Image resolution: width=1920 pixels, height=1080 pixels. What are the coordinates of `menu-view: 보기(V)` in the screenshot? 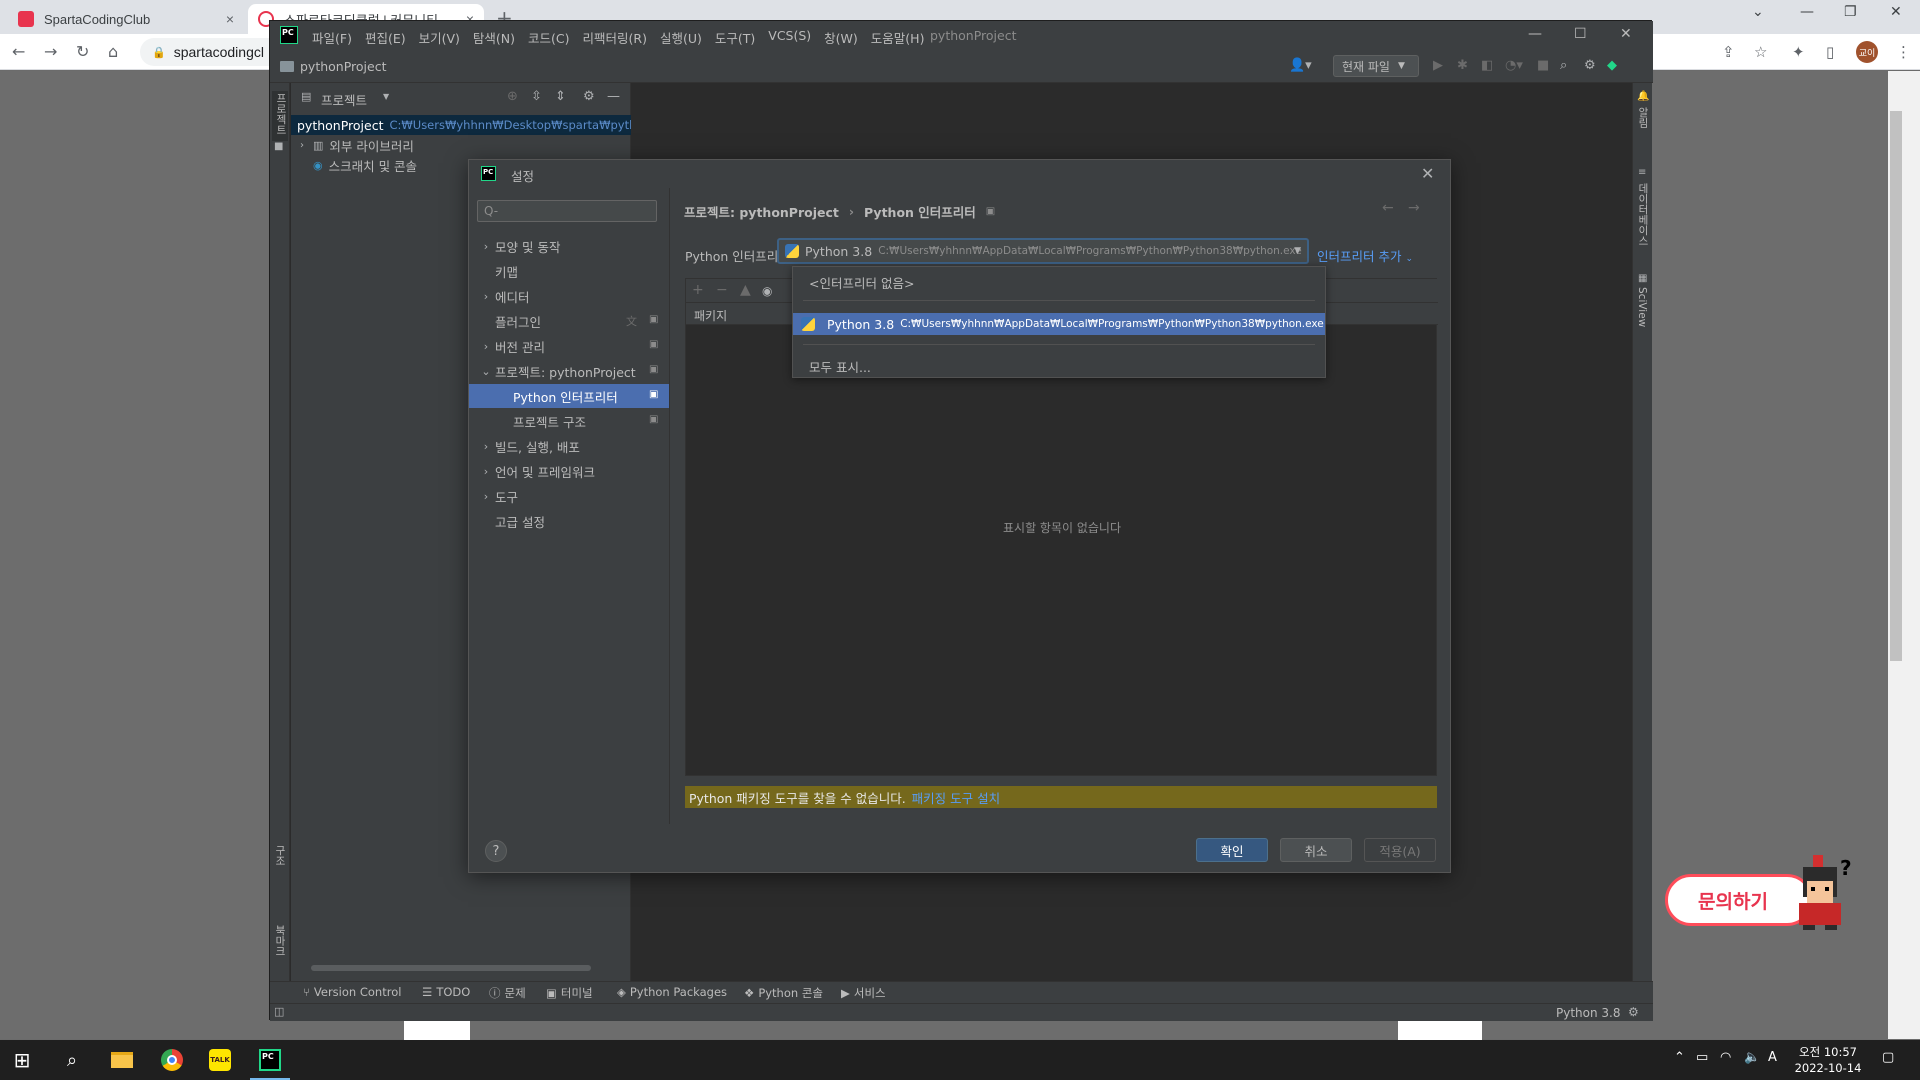 It's located at (439, 37).